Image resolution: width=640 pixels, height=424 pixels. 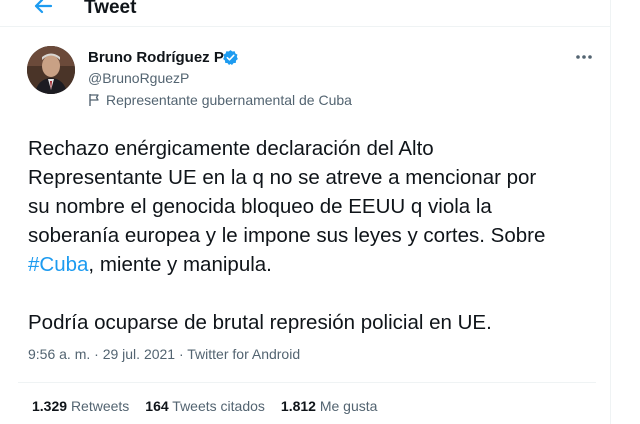 I want to click on arrow-left-icon, so click(x=43, y=9).